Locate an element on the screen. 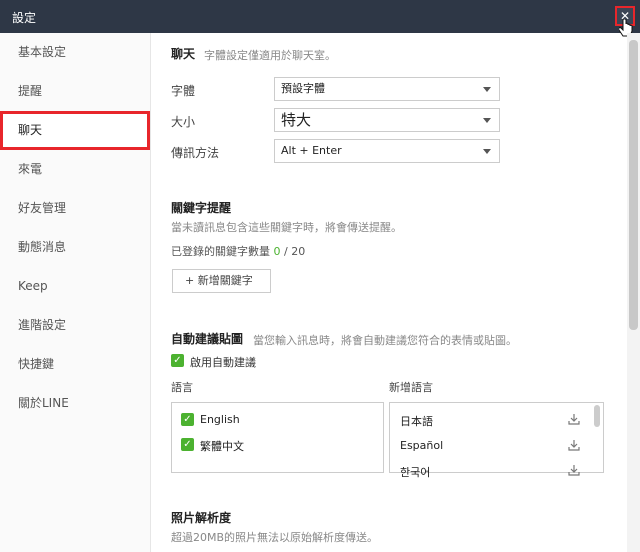  traditional-chinese-checkbox: ✓ is located at coordinates (187, 444).